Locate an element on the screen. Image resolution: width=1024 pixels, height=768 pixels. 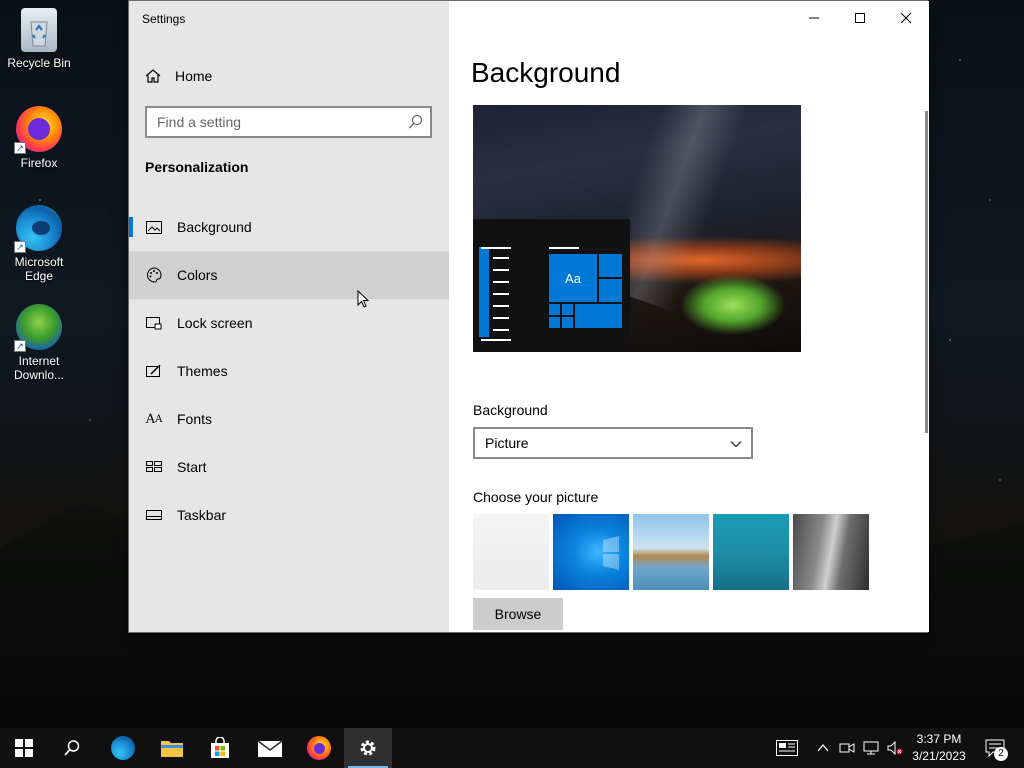
desktop-icon-firefox: ↗ Firefox is located at coordinates (39, 138).